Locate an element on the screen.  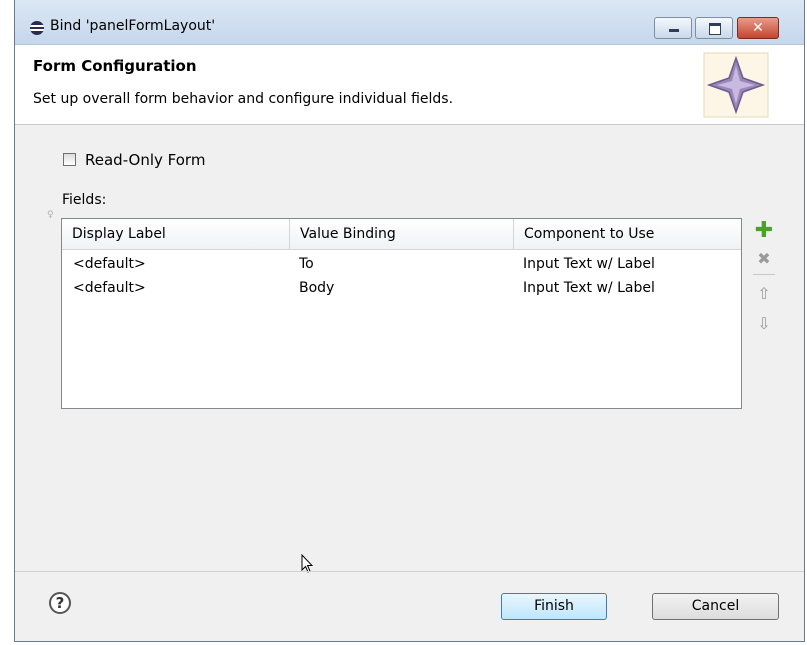
close-icon: ✕ is located at coordinates (758, 28).